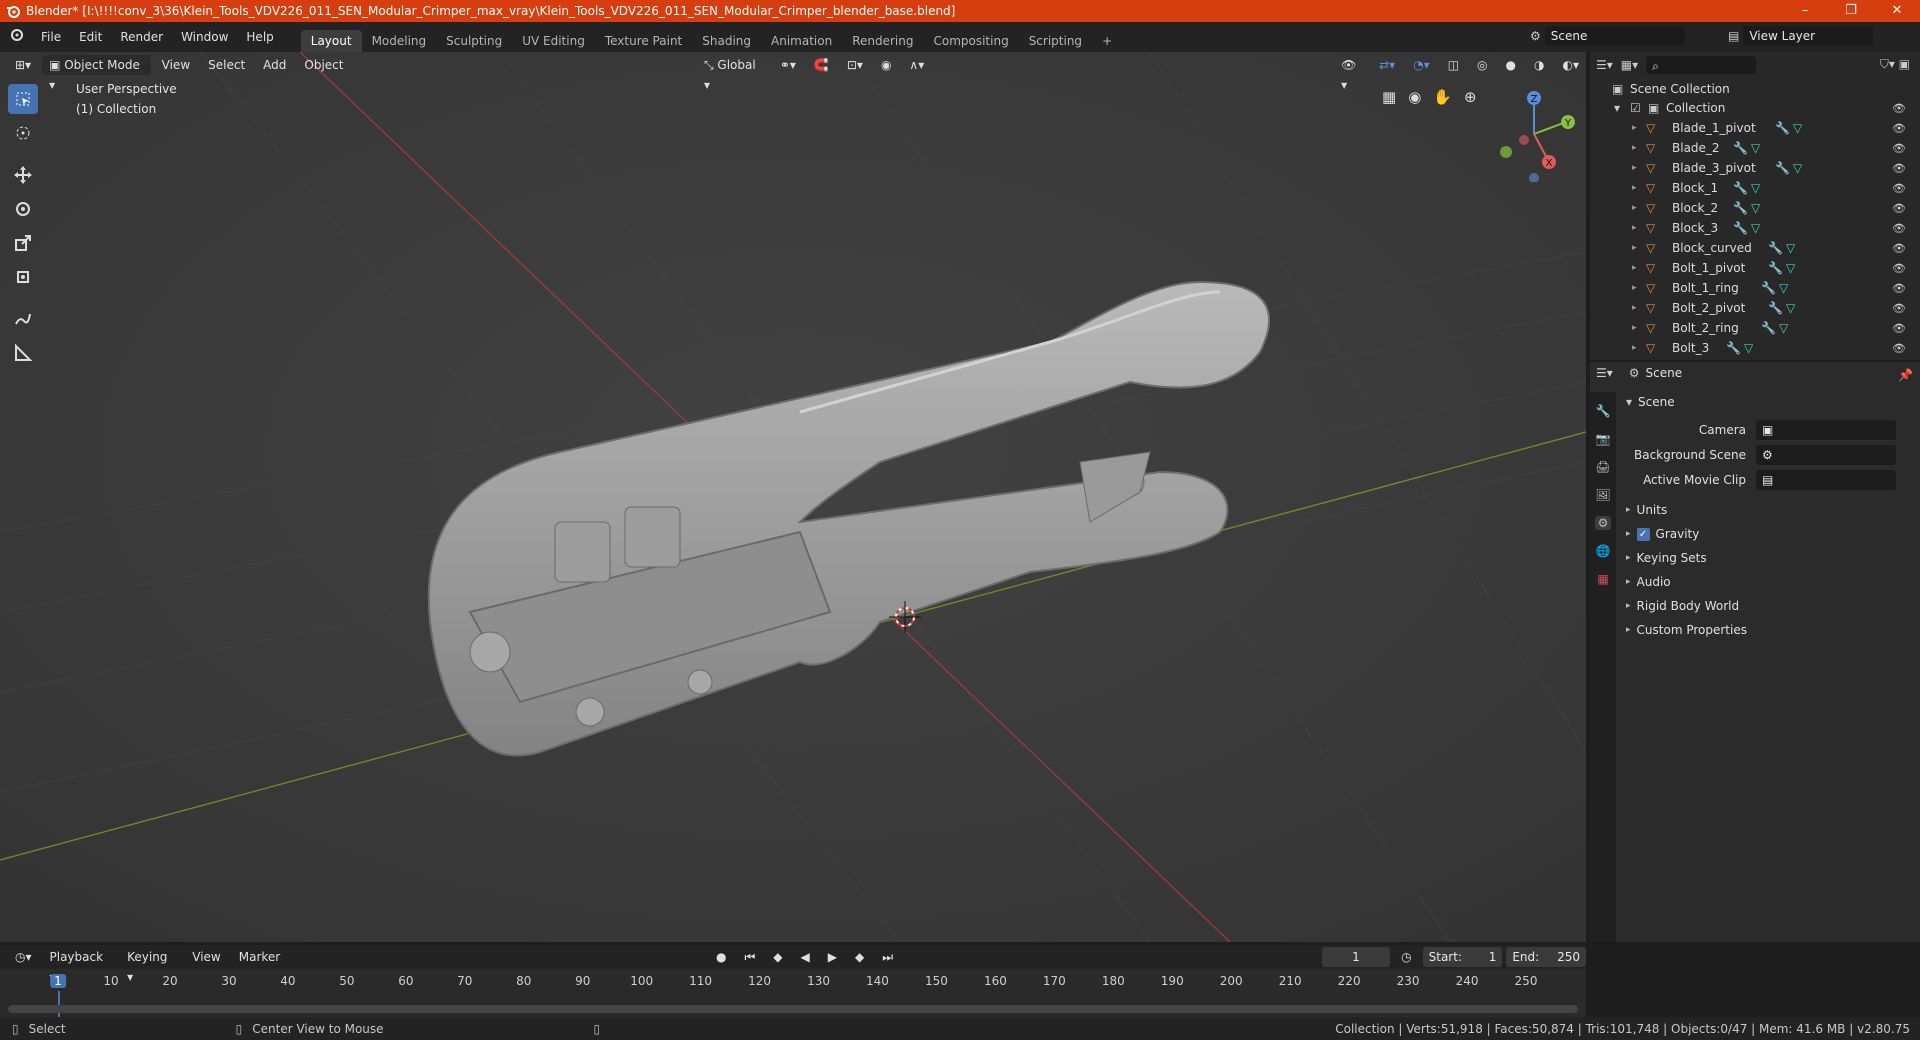 The height and width of the screenshot is (1040, 1920). I want to click on maximize-button: ❐, so click(1851, 11).